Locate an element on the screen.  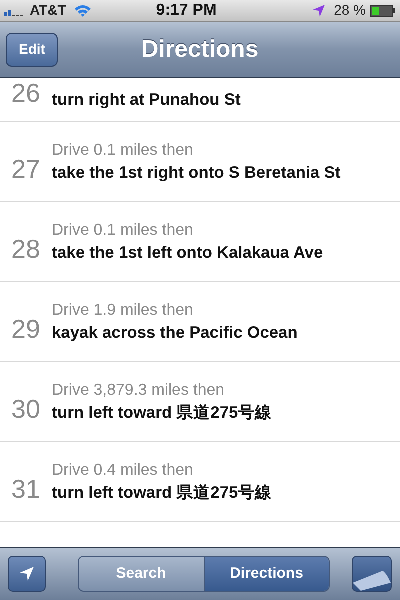
step-instruction: turn right at Punahou St is located at coordinates (146, 100).